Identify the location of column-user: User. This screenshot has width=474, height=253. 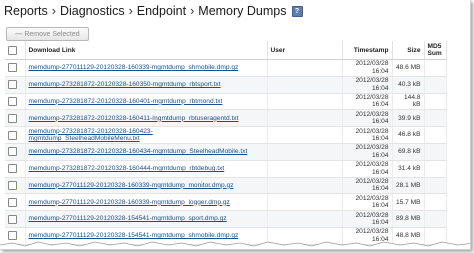
(305, 50).